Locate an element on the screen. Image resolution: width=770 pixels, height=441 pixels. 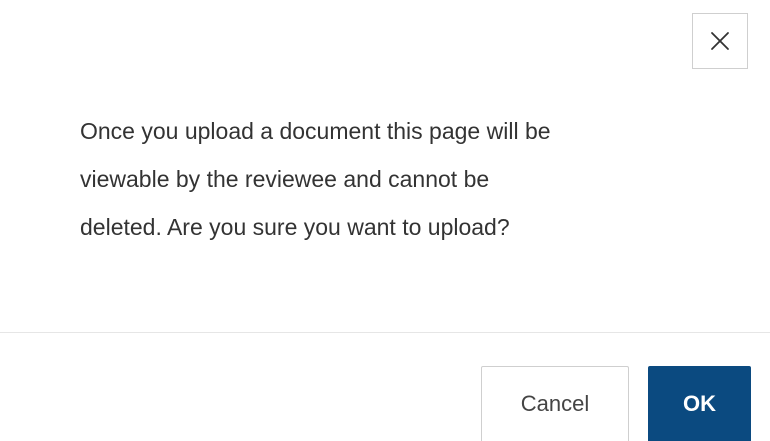
close-icon is located at coordinates (720, 41).